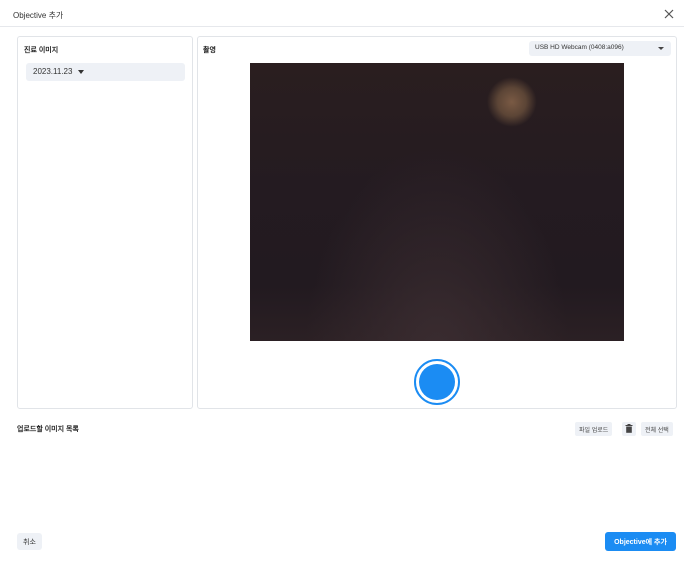 The image size is (684, 565). I want to click on shutter-button, so click(437, 382).